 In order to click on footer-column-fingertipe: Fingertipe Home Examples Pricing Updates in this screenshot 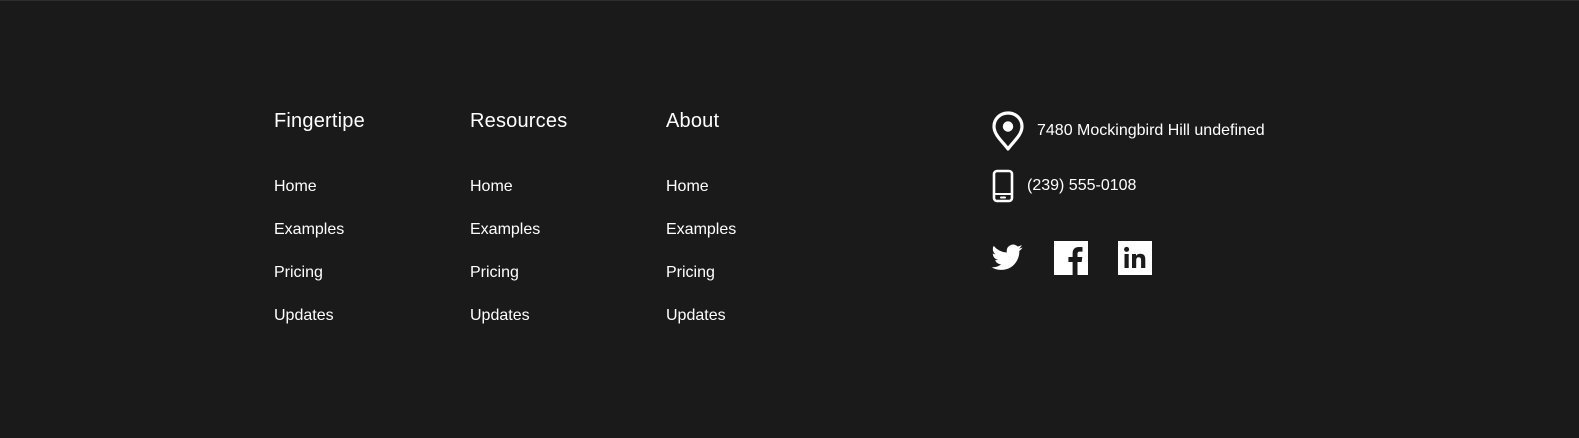, I will do `click(319, 215)`.